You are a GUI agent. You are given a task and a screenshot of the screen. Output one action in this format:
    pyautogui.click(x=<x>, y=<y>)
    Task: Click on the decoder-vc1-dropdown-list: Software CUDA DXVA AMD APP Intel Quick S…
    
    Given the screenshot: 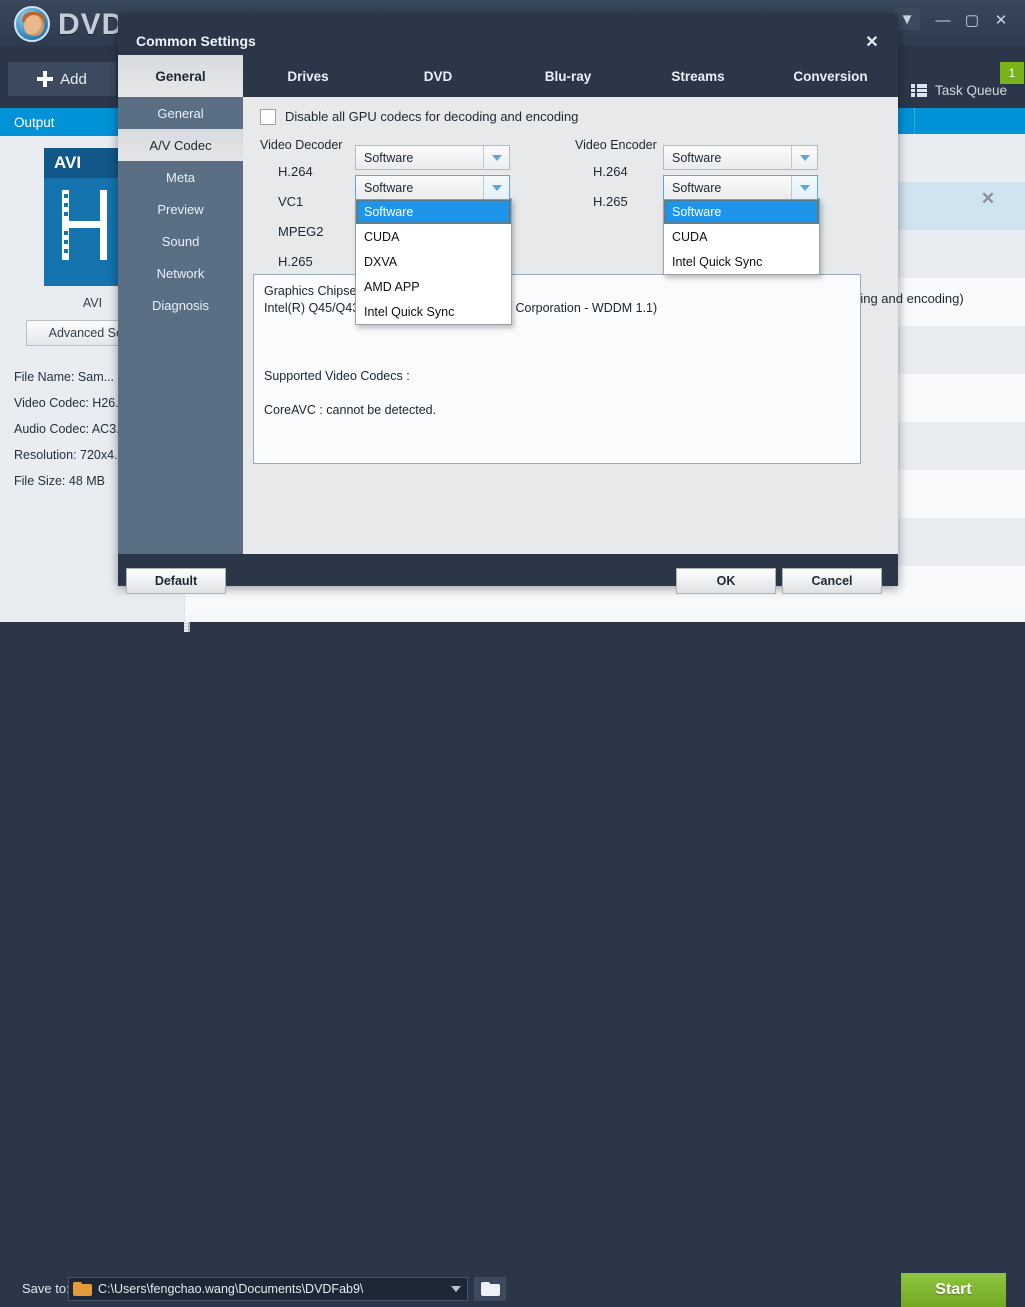 What is the action you would take?
    pyautogui.click(x=433, y=261)
    